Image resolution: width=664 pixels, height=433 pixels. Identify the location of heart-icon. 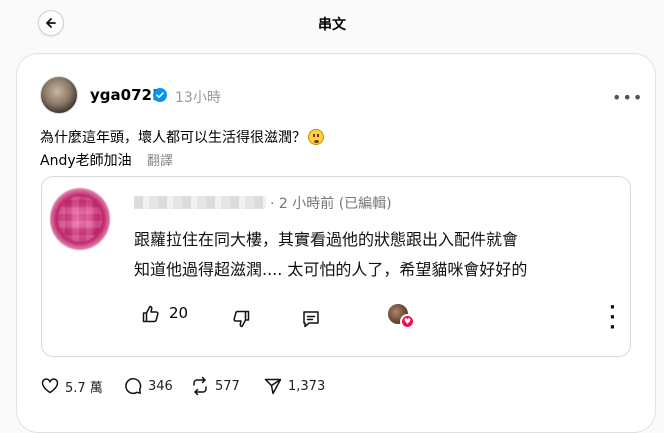
(50, 386).